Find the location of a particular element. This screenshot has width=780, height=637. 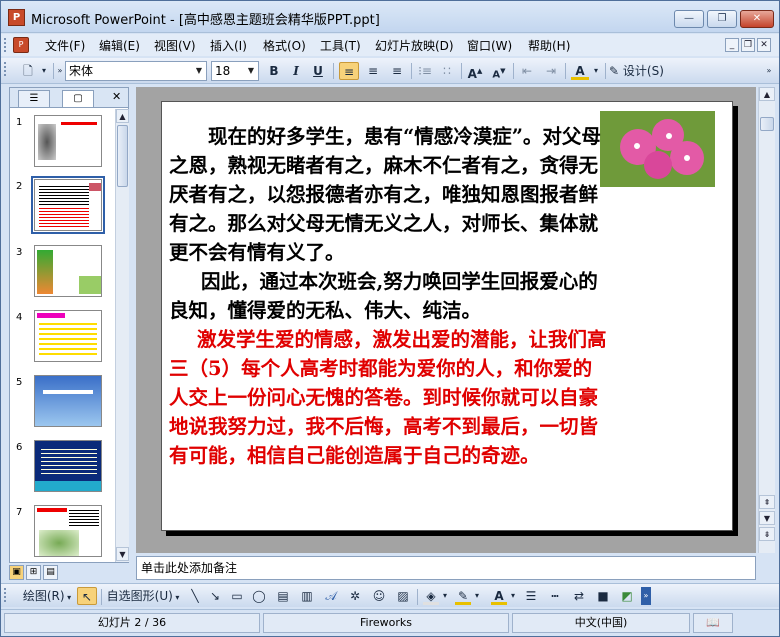

line-style-icon: ☰ is located at coordinates (531, 596).